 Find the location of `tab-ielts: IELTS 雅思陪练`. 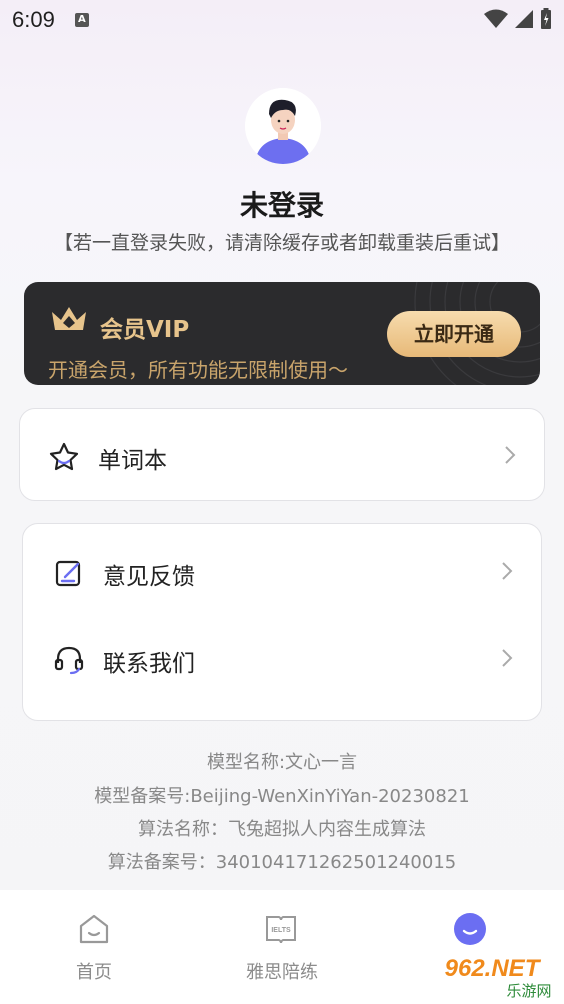

tab-ielts: IELTS 雅思陪练 is located at coordinates (282, 947).